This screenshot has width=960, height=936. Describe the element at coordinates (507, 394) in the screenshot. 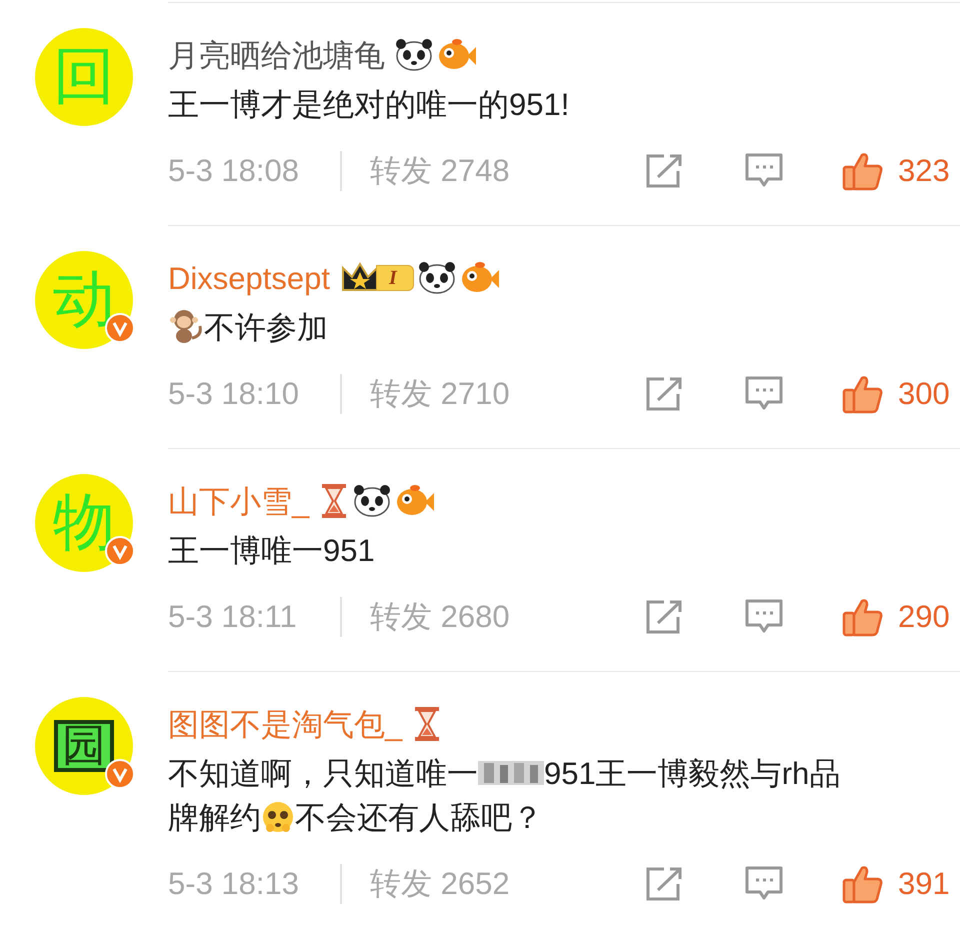

I see `repost-count: 转发 2710` at that location.